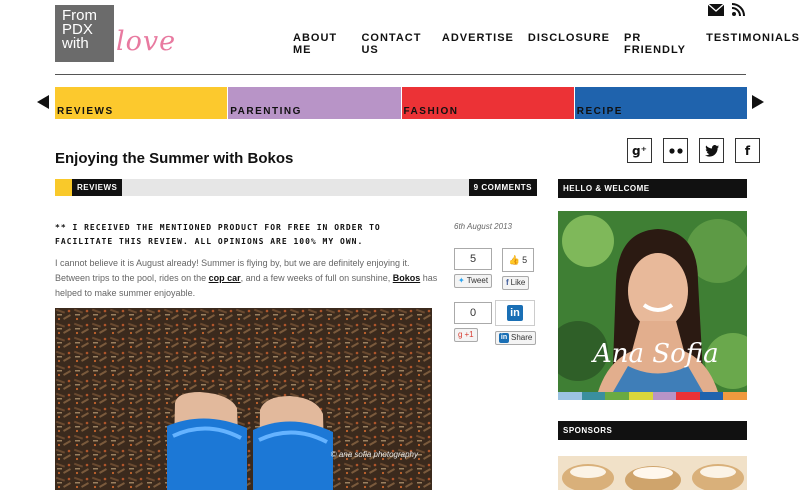  Describe the element at coordinates (652, 301) in the screenshot. I see `profile-photo: Ana Sofia` at that location.